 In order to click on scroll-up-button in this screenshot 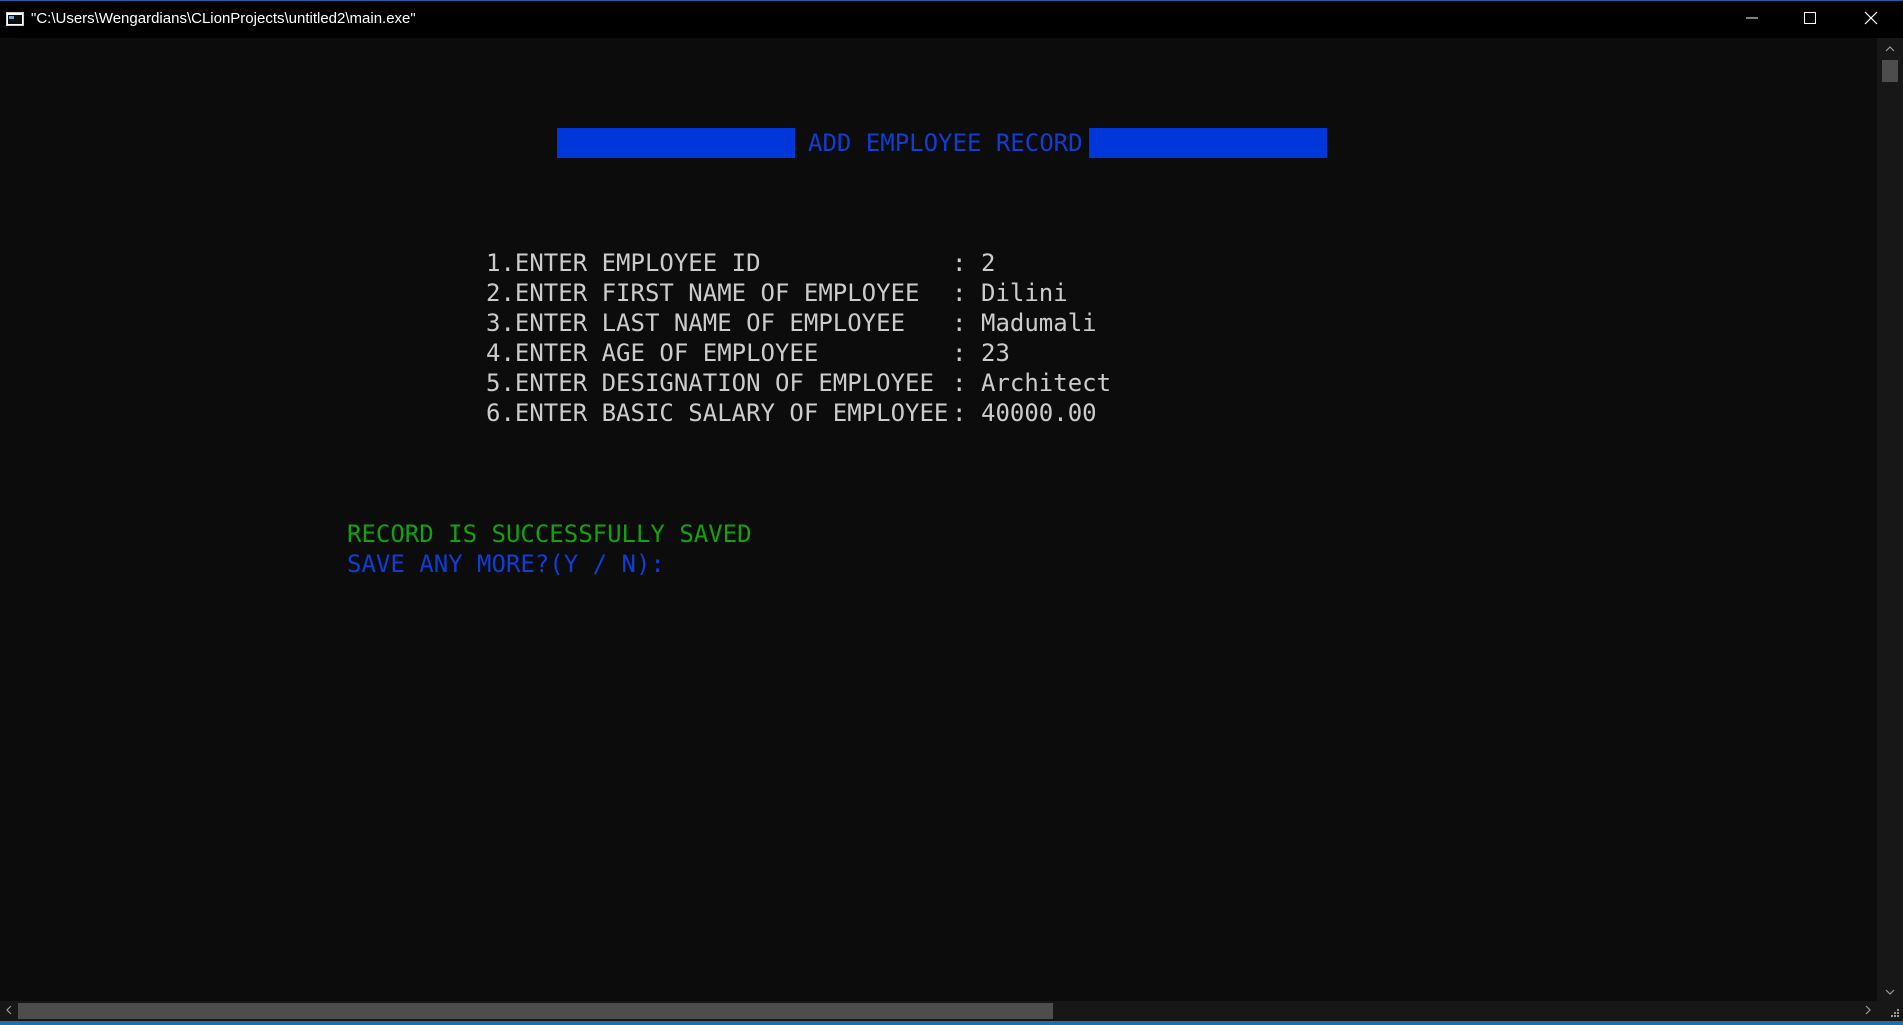, I will do `click(1890, 48)`.